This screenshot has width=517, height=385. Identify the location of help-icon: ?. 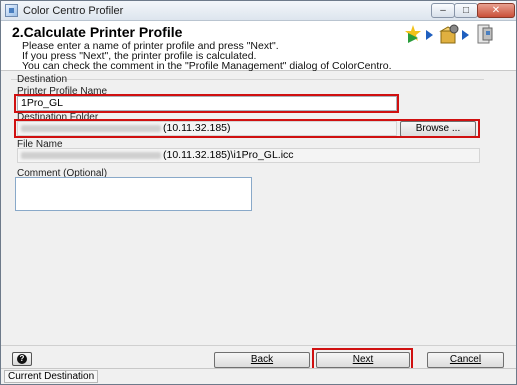
(22, 359).